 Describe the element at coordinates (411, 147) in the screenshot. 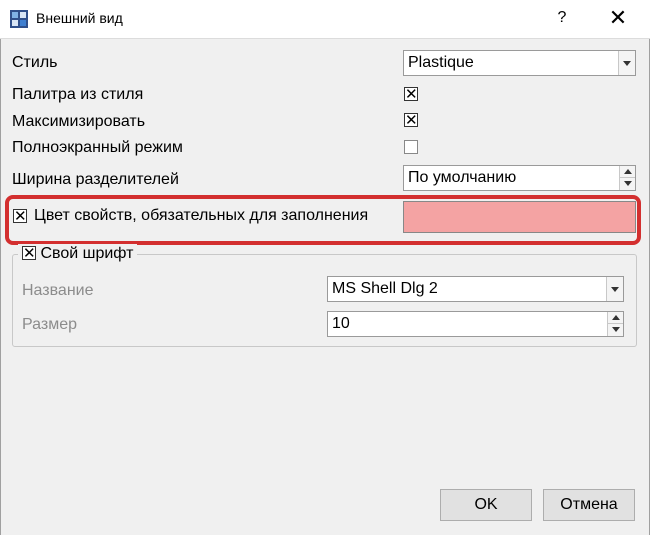

I see `fullscreen-checkbox` at that location.